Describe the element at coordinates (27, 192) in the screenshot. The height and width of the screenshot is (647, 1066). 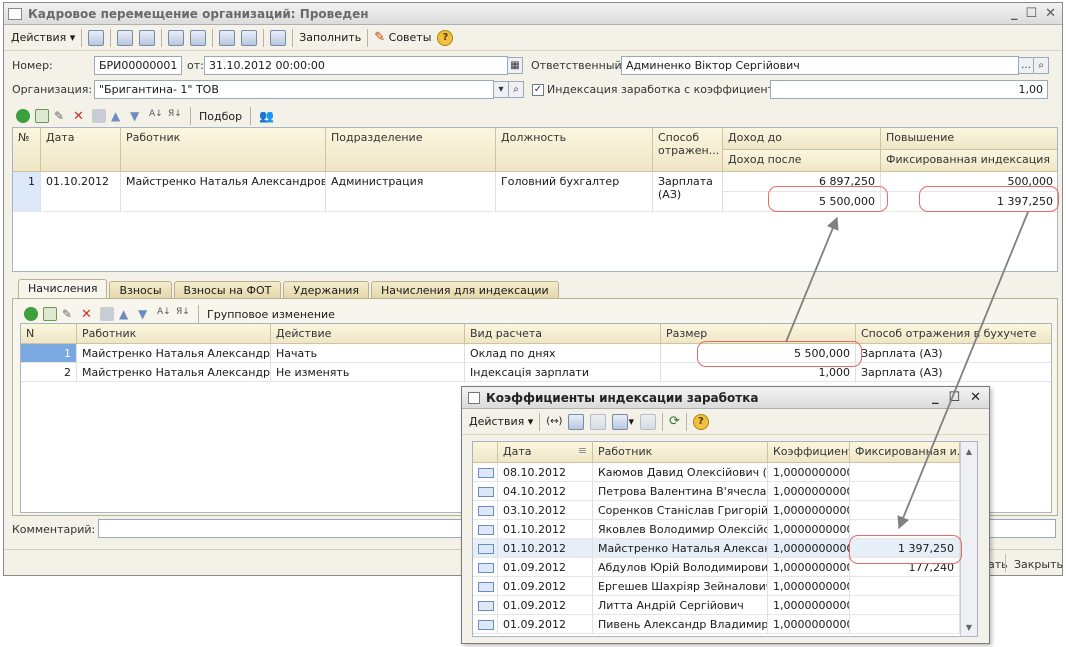
I see `cell-n: 1` at that location.